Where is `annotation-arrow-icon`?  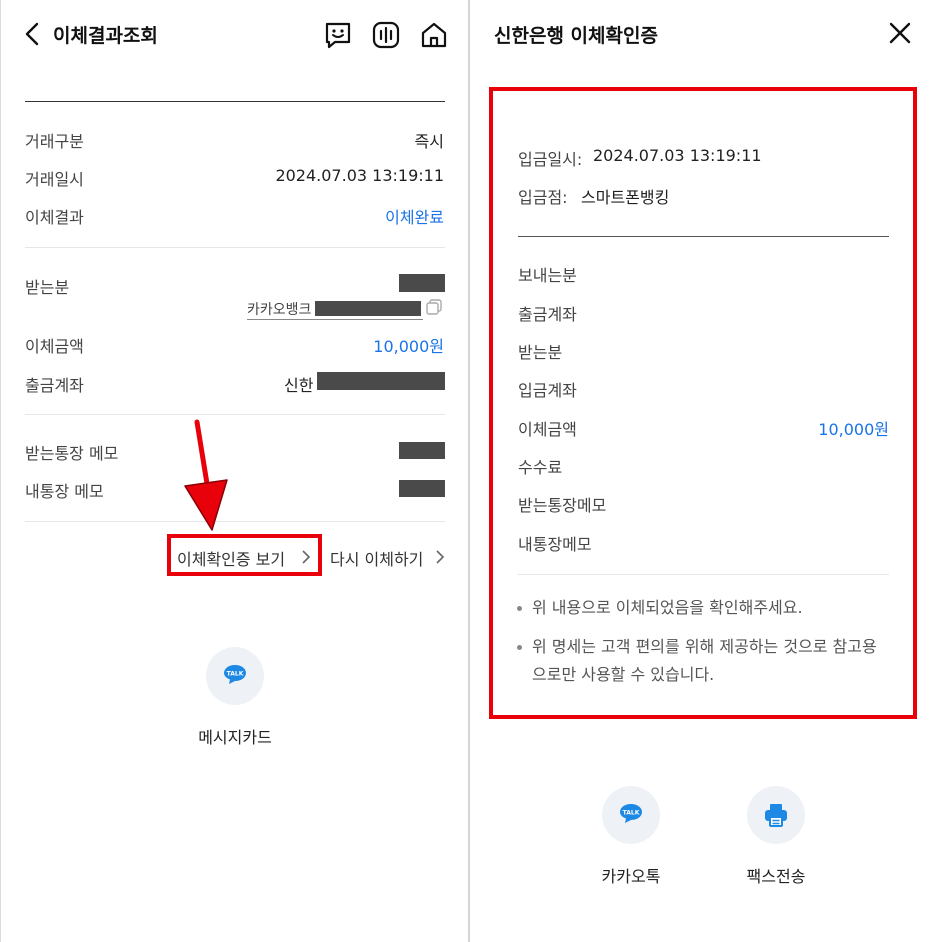
annotation-arrow-icon is located at coordinates (206, 475).